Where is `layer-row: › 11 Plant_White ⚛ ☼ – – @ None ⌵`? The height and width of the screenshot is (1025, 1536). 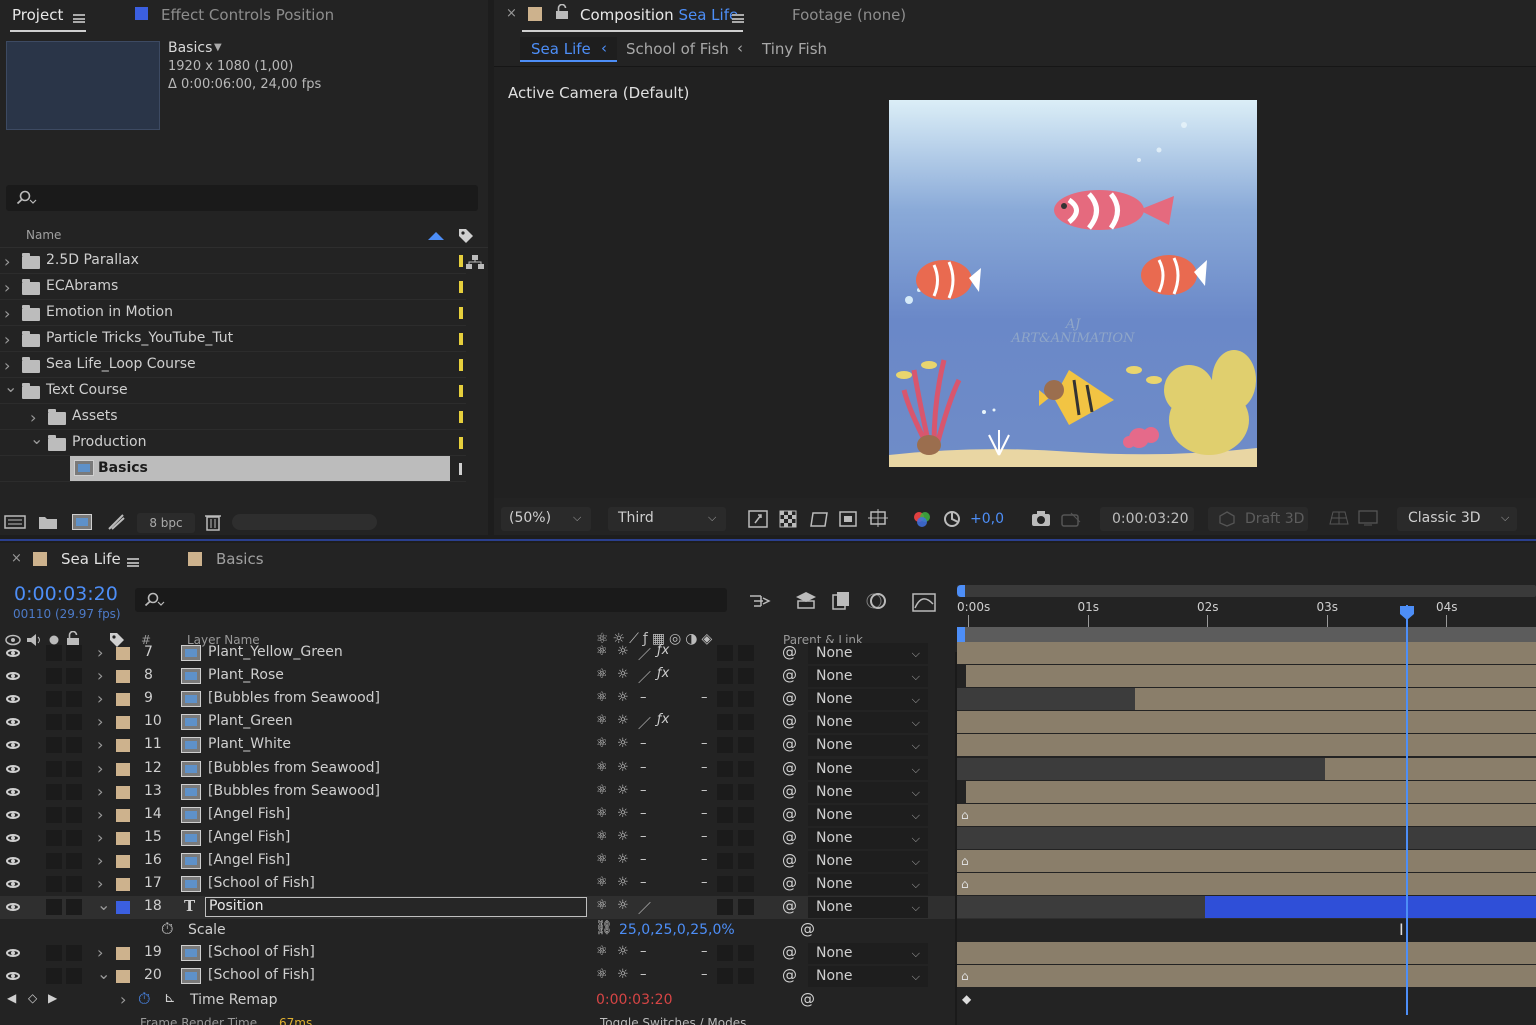 layer-row: › 11 Plant_White ⚛ ☼ – – @ None ⌵ is located at coordinates (768, 745).